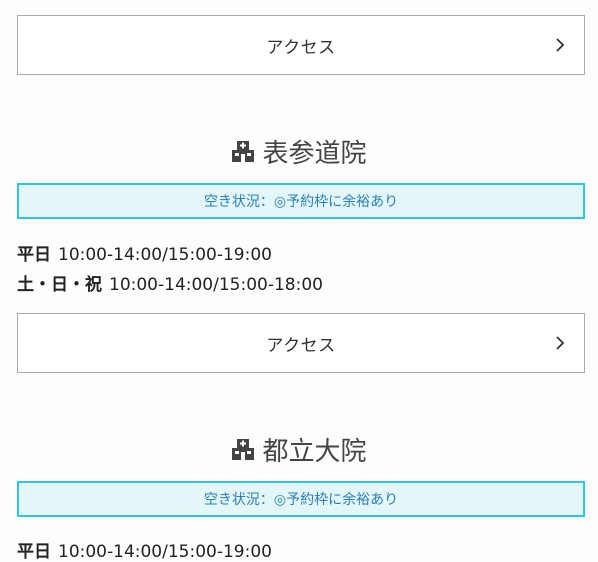  I want to click on access-button-top: アクセス, so click(301, 45).